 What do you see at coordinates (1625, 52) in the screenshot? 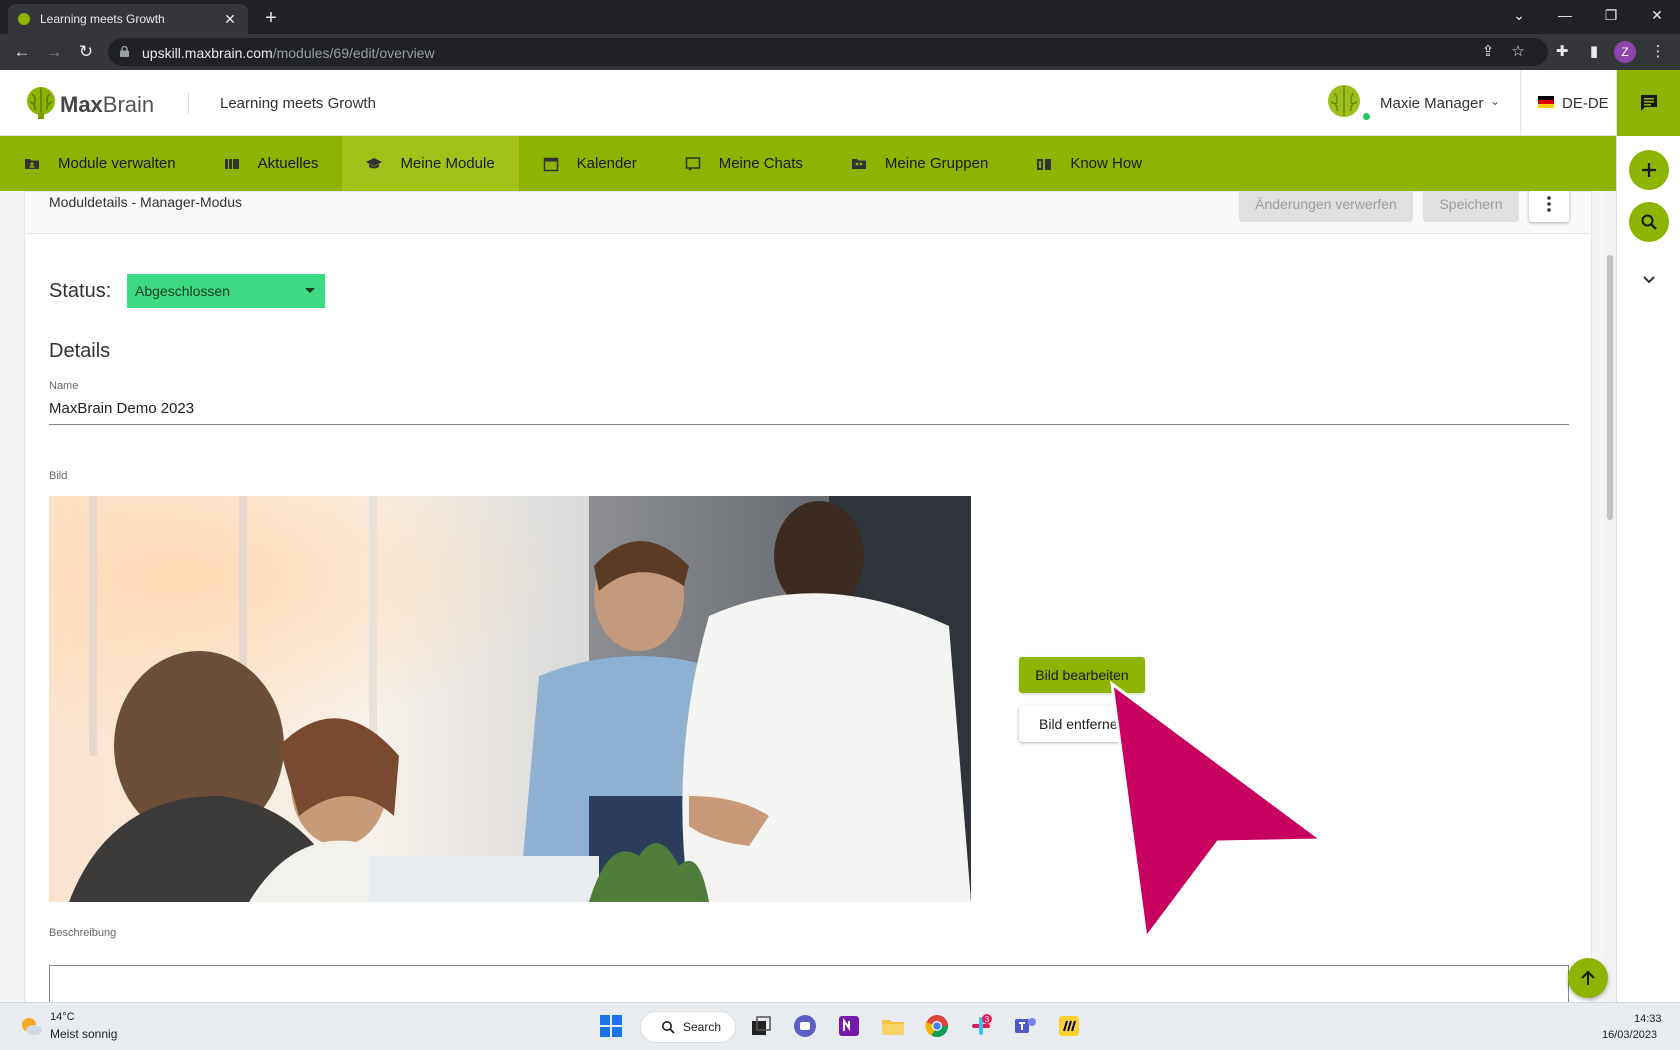
I see `profile-avatar: Z` at bounding box center [1625, 52].